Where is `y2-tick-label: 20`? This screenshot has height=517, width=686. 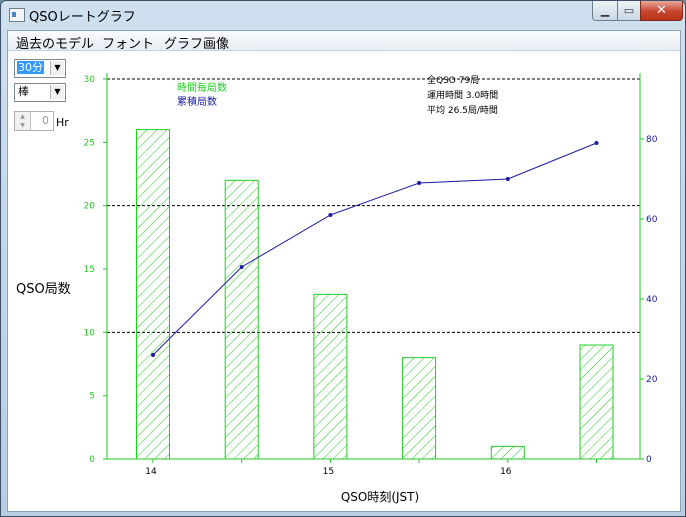 y2-tick-label: 20 is located at coordinates (652, 380).